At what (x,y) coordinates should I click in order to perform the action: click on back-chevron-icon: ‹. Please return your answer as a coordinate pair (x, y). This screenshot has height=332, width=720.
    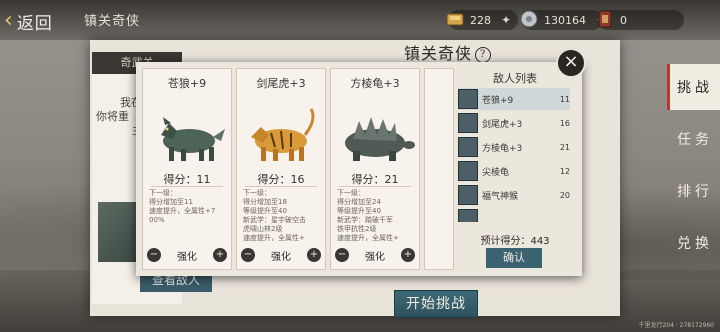
    Looking at the image, I should click on (8, 20).